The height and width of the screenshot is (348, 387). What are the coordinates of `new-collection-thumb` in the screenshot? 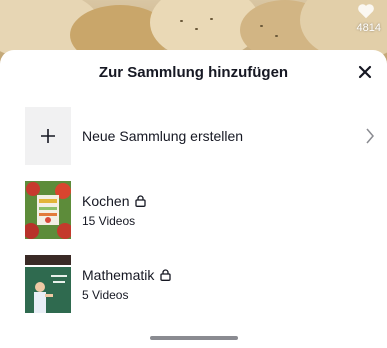 It's located at (48, 136).